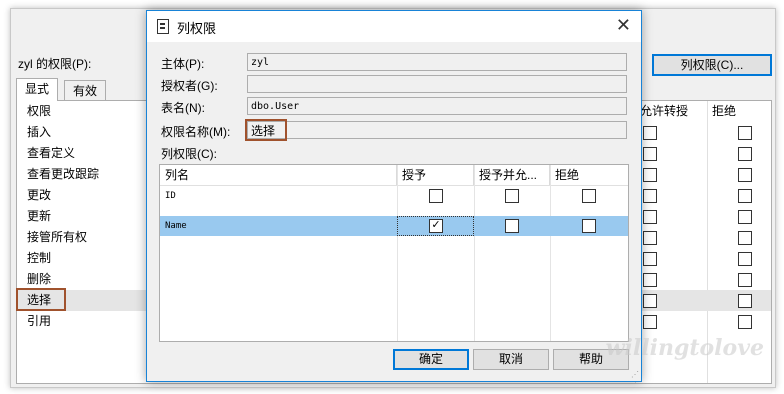 This screenshot has height=394, width=784. Describe the element at coordinates (684, 348) in the screenshot. I see `watermark: willingtolove` at that location.